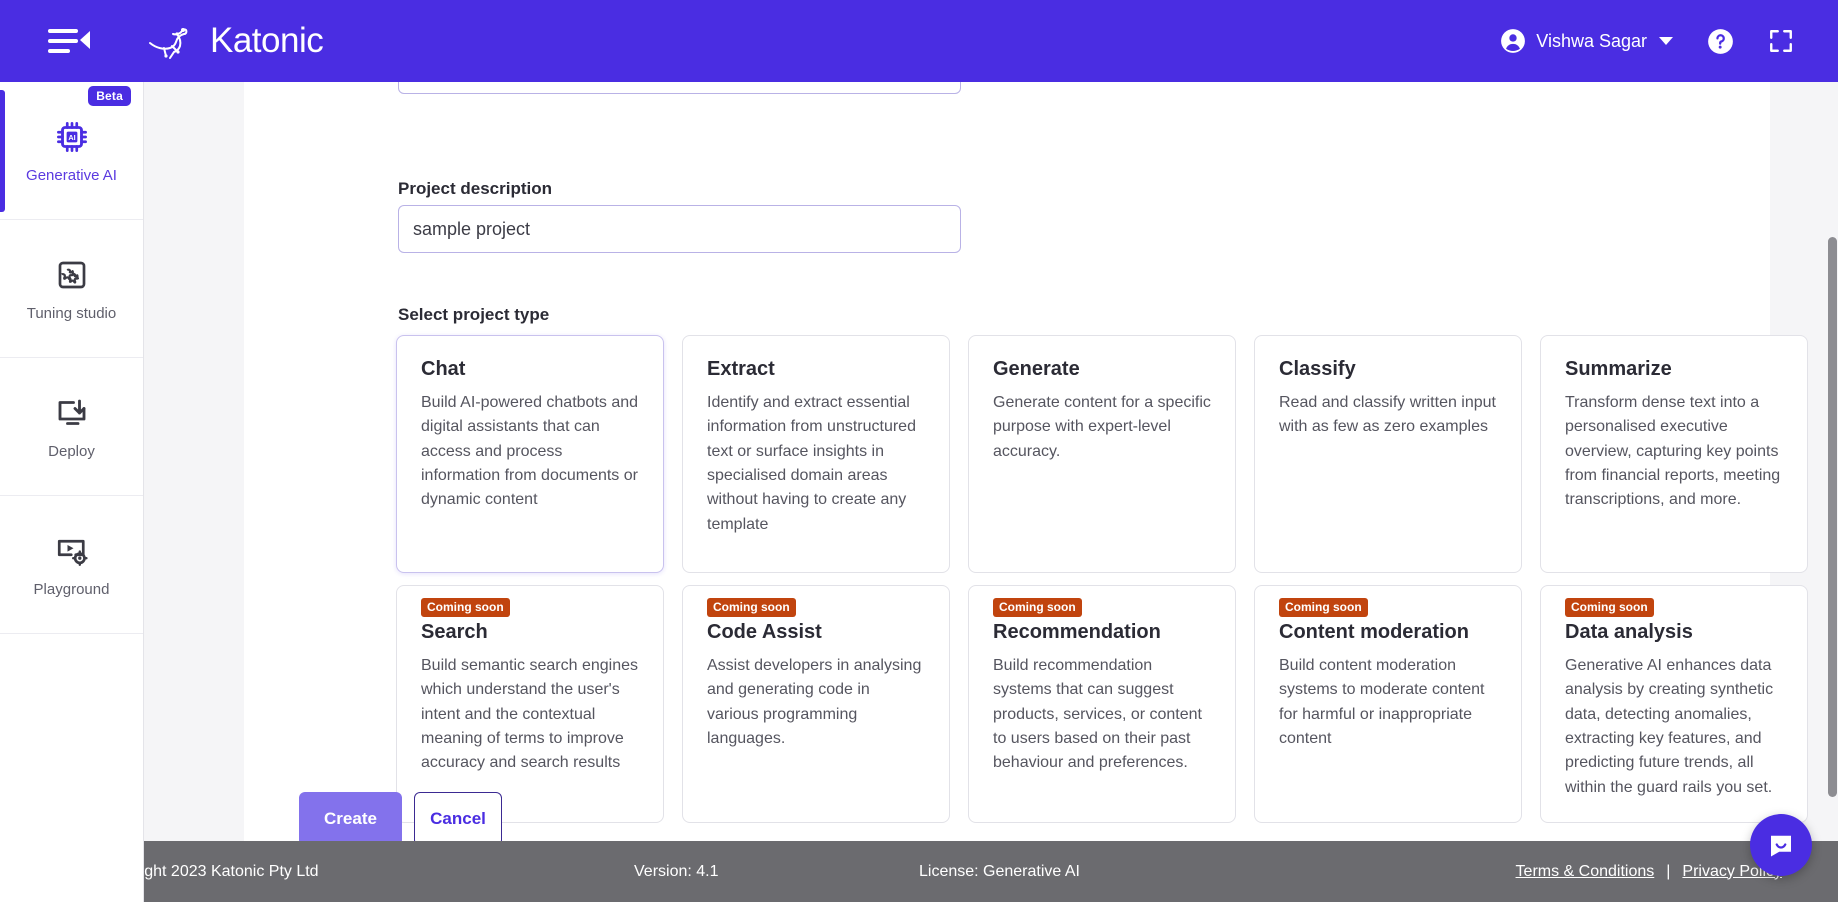 The width and height of the screenshot is (1838, 902). I want to click on card-title: Search, so click(454, 632).